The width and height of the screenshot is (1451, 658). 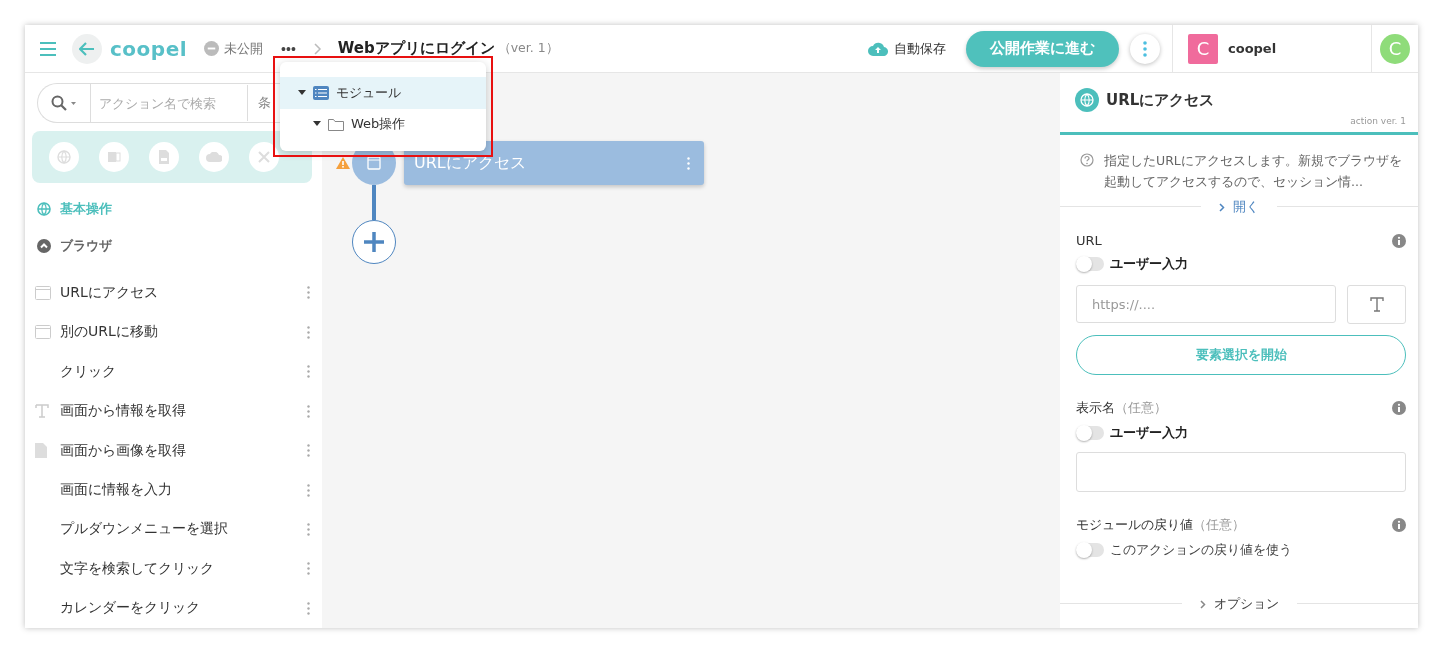 What do you see at coordinates (1160, 100) in the screenshot?
I see `panel-title: URLにアクセス` at bounding box center [1160, 100].